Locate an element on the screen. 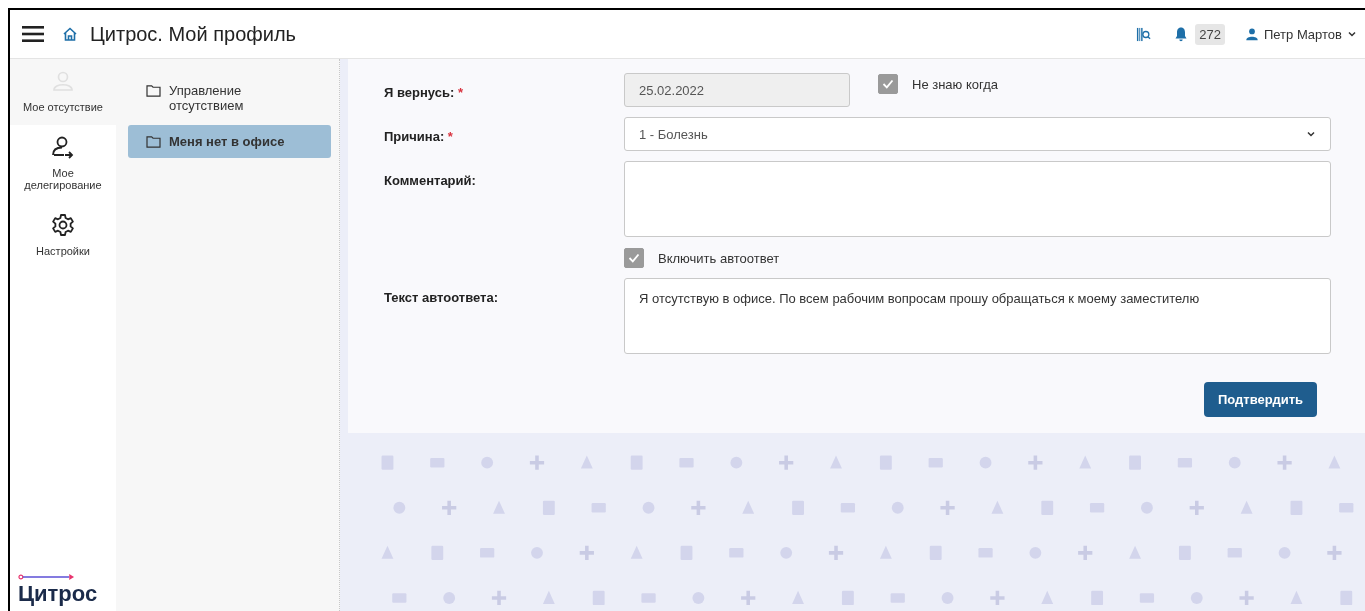 This screenshot has width=1365, height=611. barcode-search-icon is located at coordinates (1144, 34).